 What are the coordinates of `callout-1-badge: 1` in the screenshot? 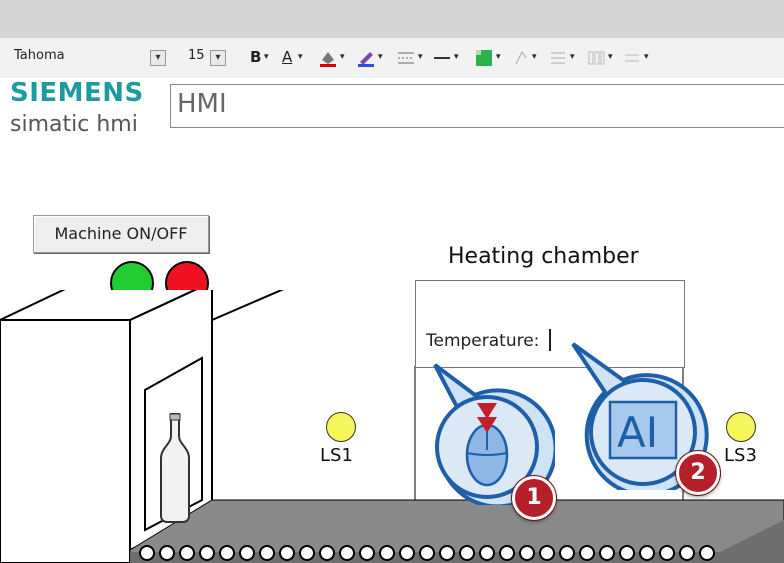 It's located at (534, 498).